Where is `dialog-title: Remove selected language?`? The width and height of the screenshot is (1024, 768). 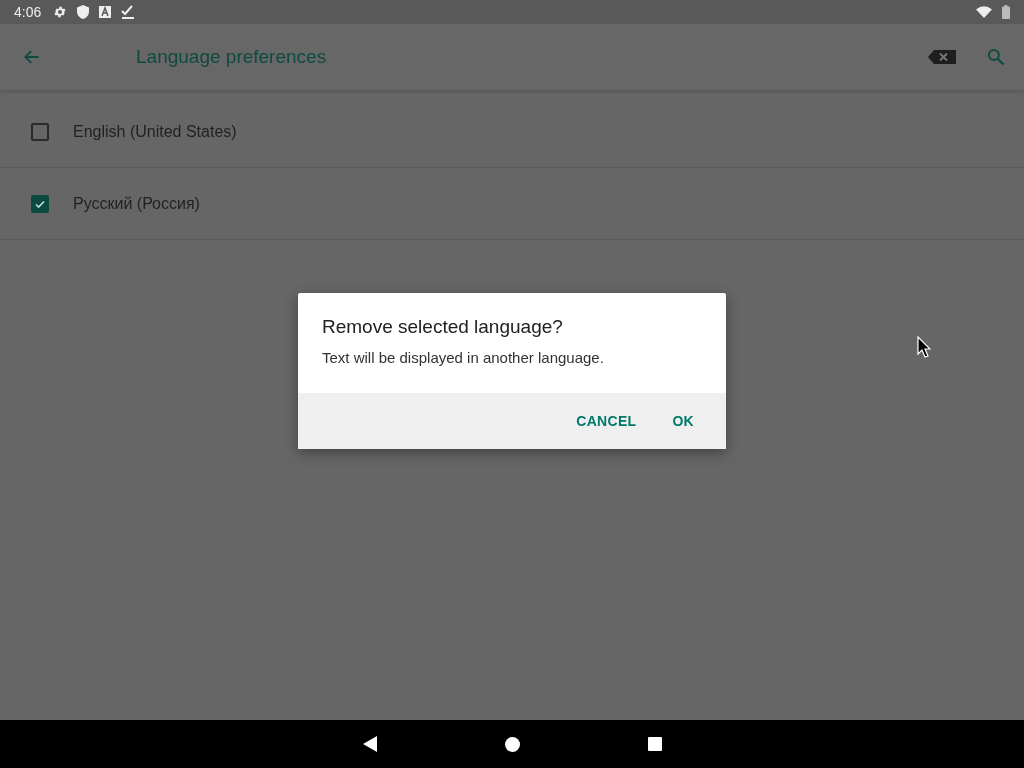 dialog-title: Remove selected language? is located at coordinates (443, 327).